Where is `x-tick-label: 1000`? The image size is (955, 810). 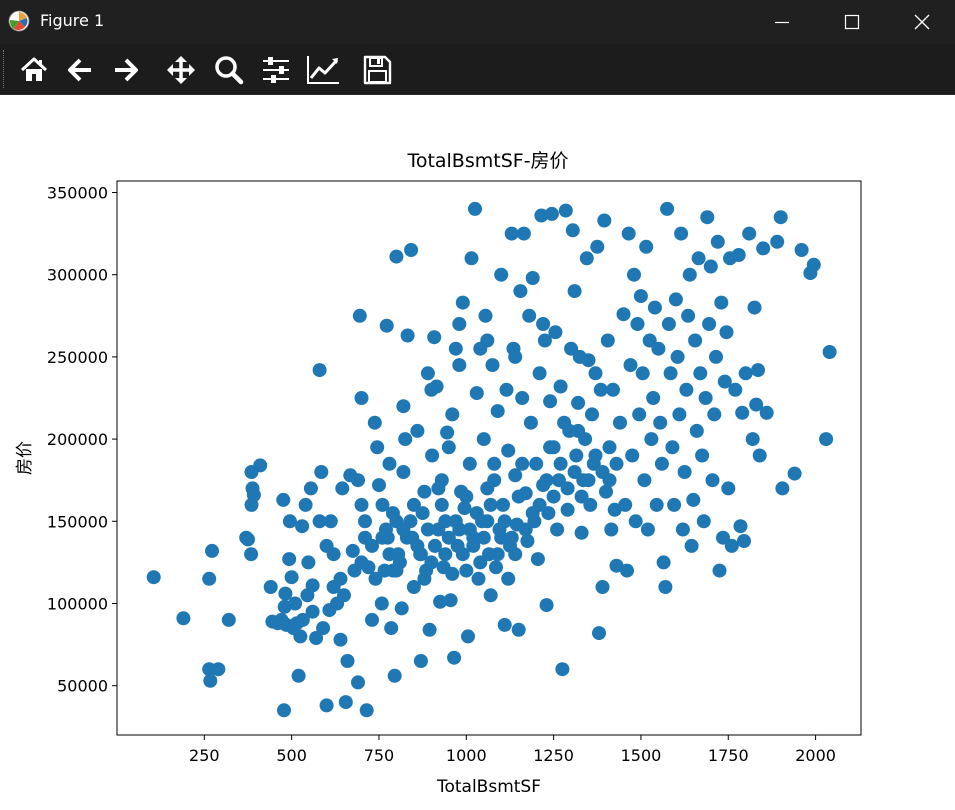
x-tick-label: 1000 is located at coordinates (466, 755).